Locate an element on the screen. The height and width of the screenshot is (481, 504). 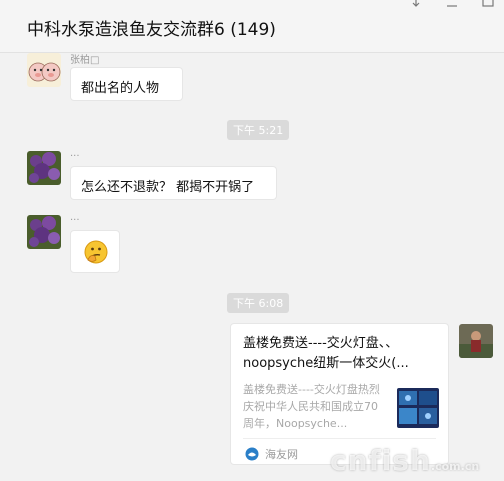
timestamp: 下午 6:08 is located at coordinates (258, 303).